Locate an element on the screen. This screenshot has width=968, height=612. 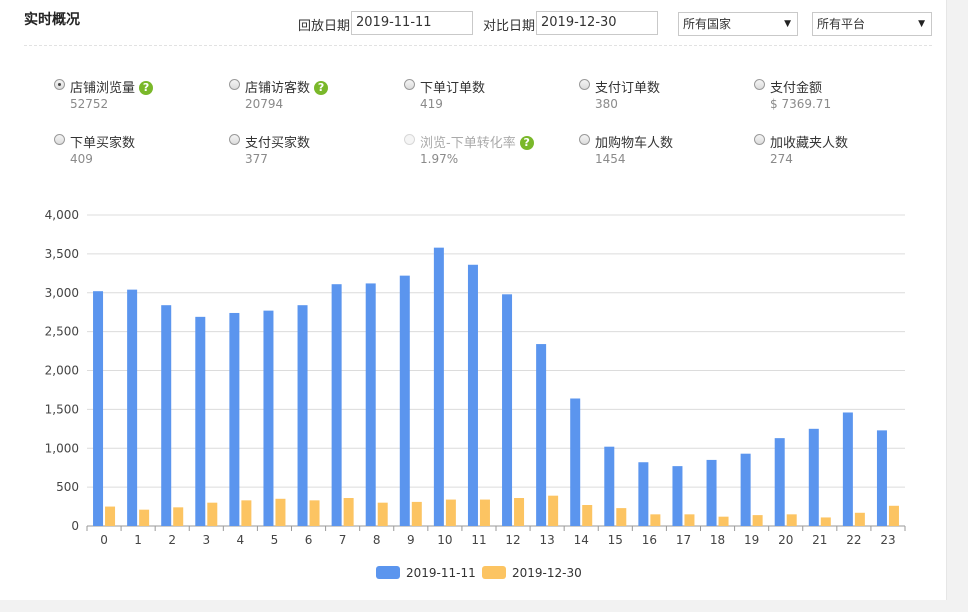
y-tick-label: 2,500 is located at coordinates (62, 332).